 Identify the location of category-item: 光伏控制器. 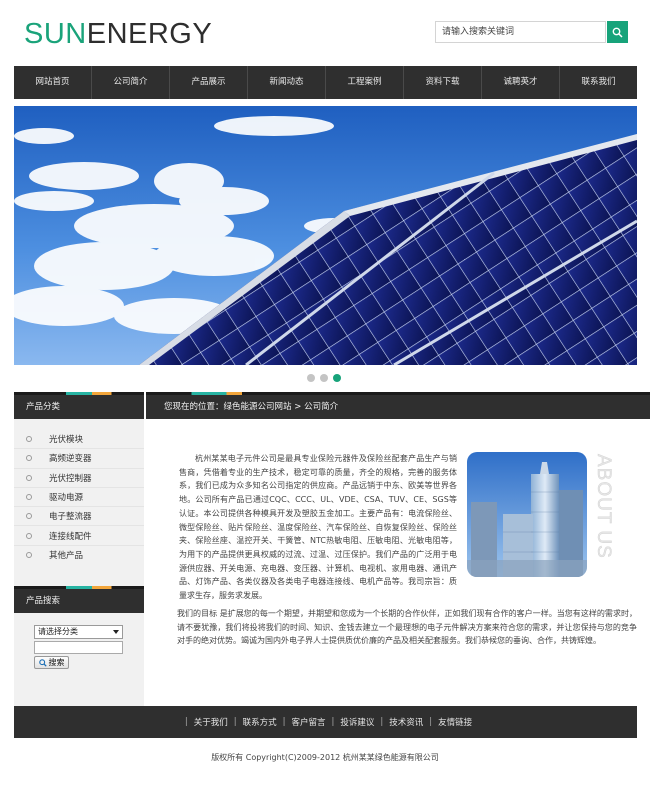
(79, 478).